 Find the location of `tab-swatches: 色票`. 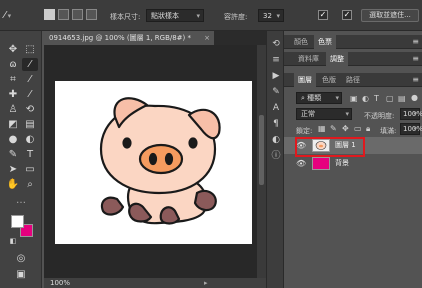

tab-swatches: 色票 is located at coordinates (325, 42).